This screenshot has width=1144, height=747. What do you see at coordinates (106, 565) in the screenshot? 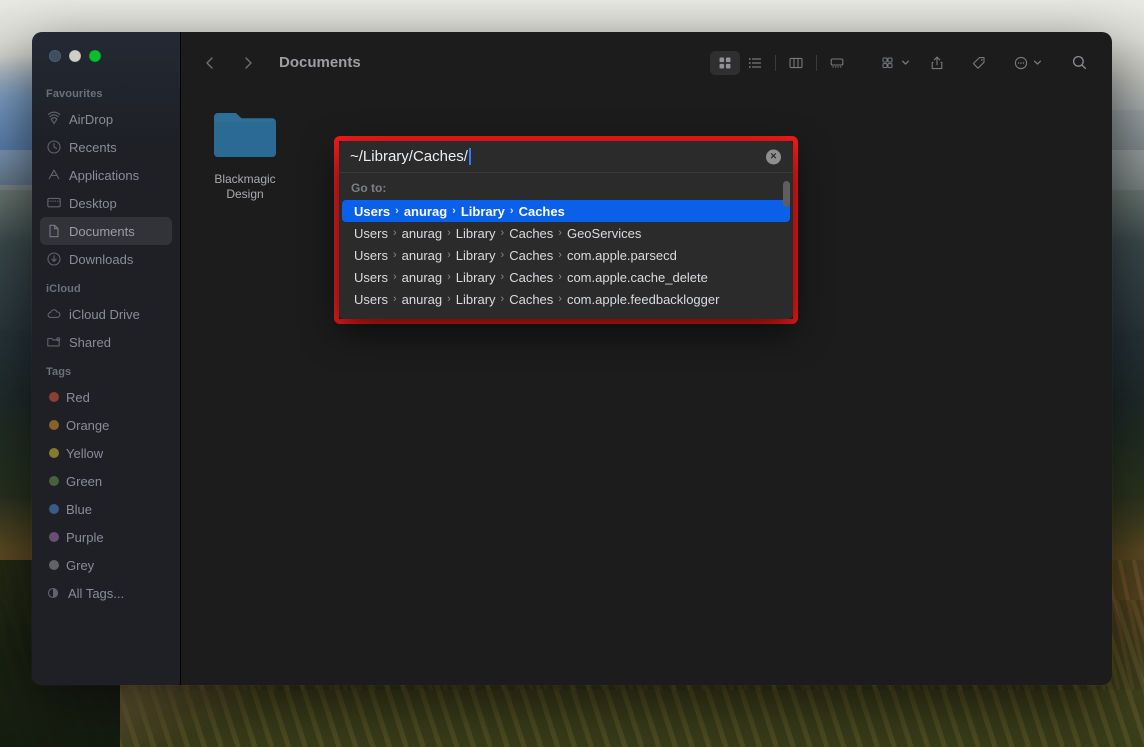
I see `sidebar-item-tag-grey: Grey` at bounding box center [106, 565].